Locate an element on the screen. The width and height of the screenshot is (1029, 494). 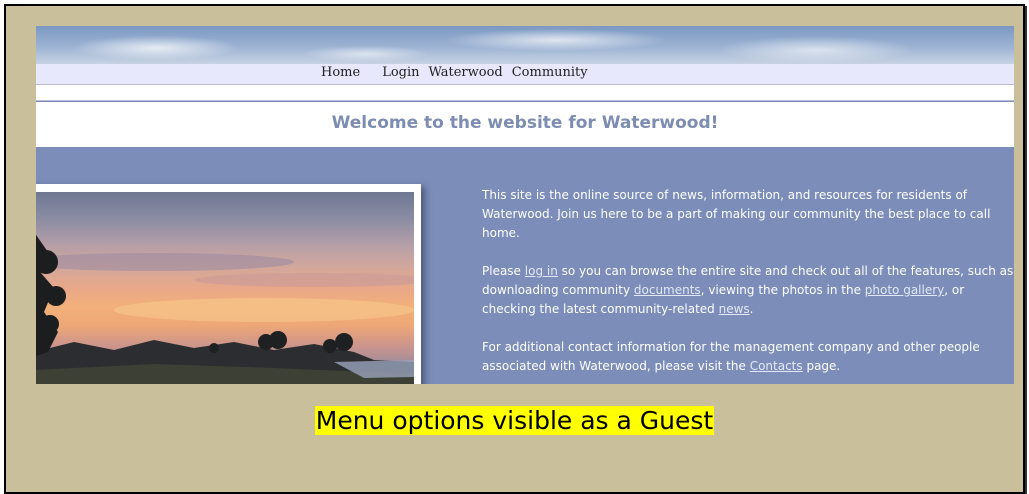
photo-gallery-link: photo gallery is located at coordinates (904, 290).